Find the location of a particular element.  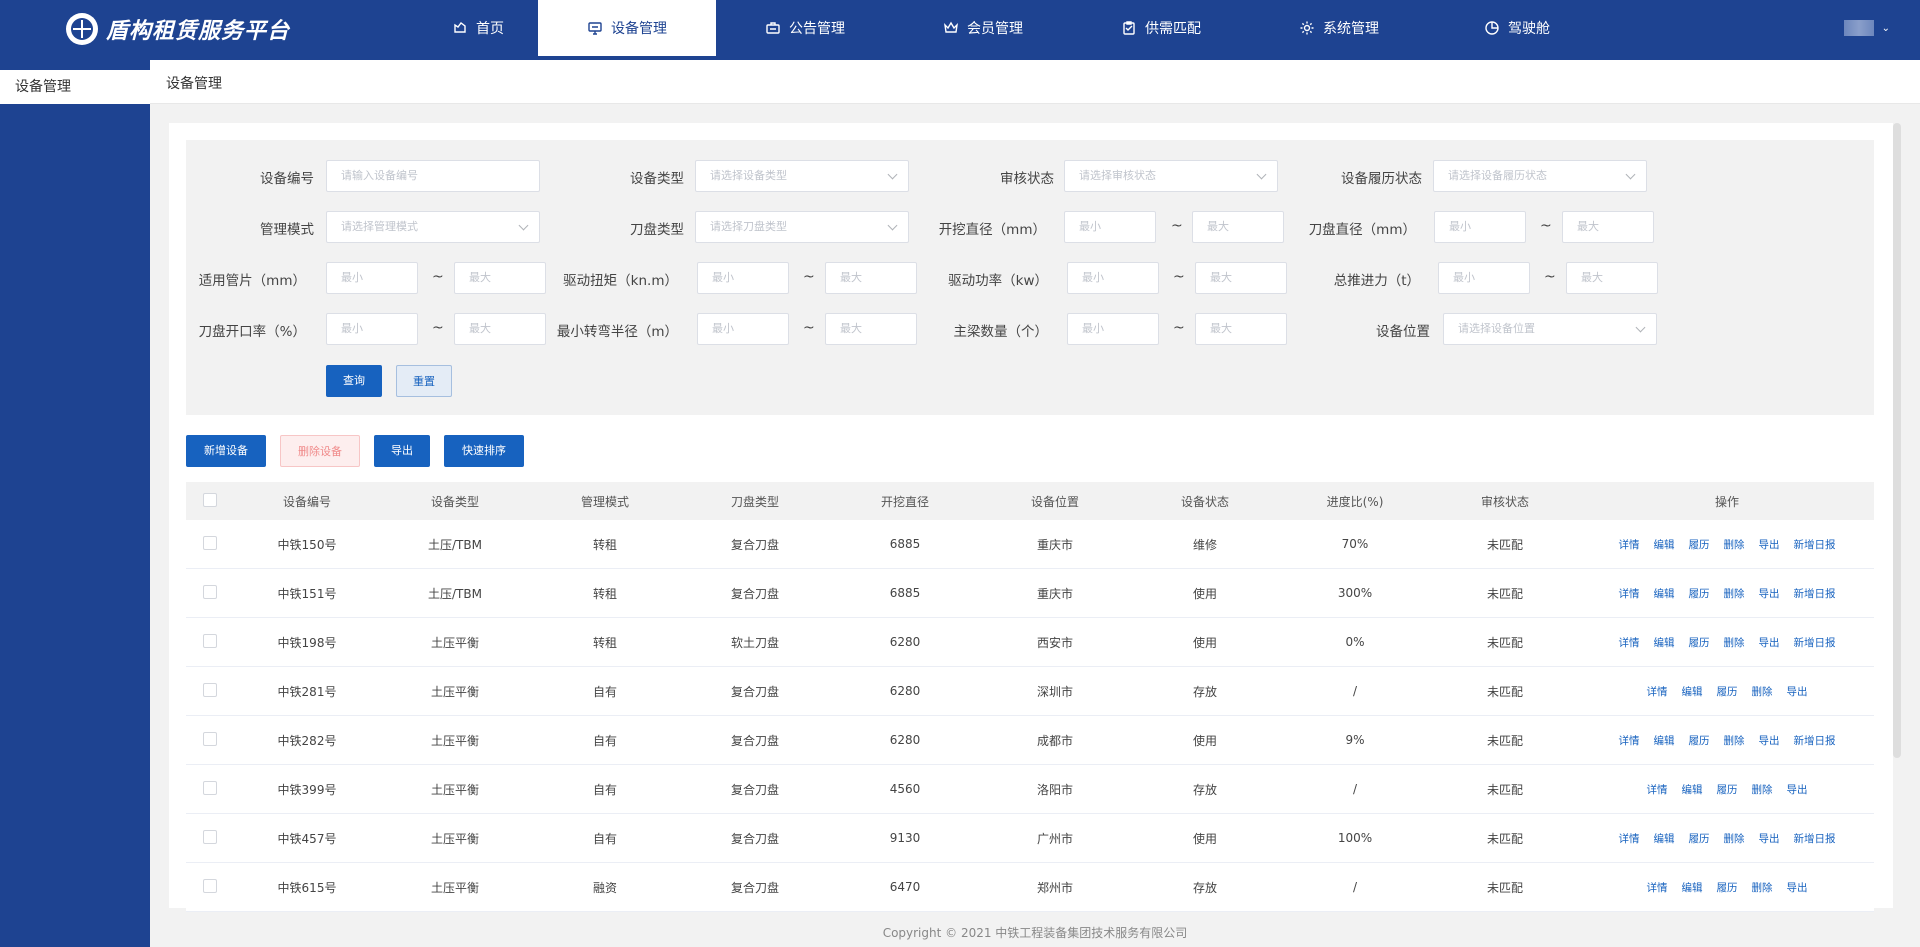

reset-button: 重置 is located at coordinates (424, 381).